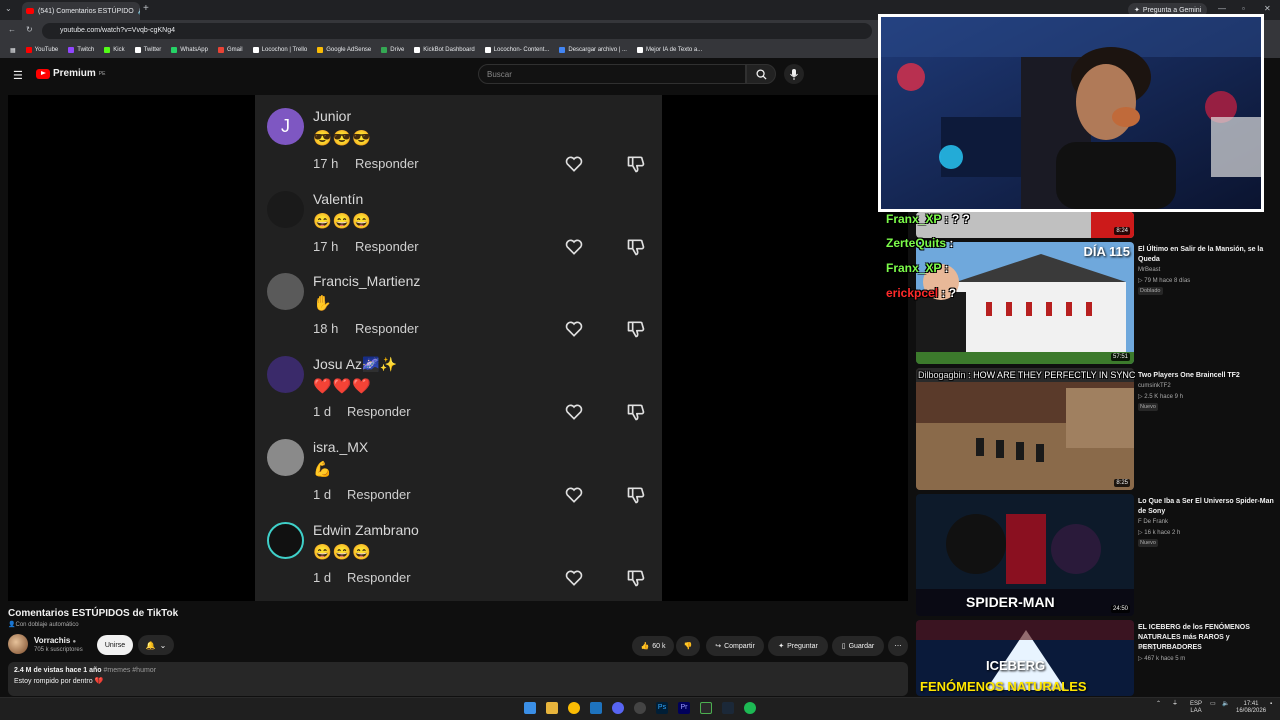 The image size is (1280, 720). Describe the element at coordinates (285, 126) in the screenshot. I see `comment-avatar: J` at that location.